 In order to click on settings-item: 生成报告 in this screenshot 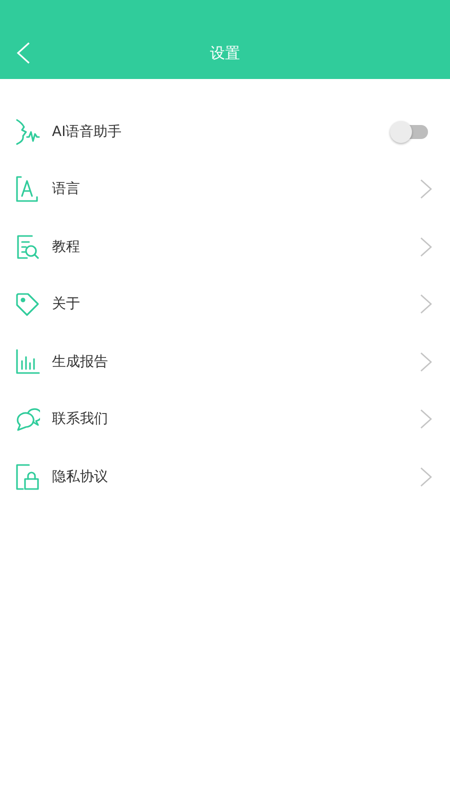, I will do `click(225, 361)`.